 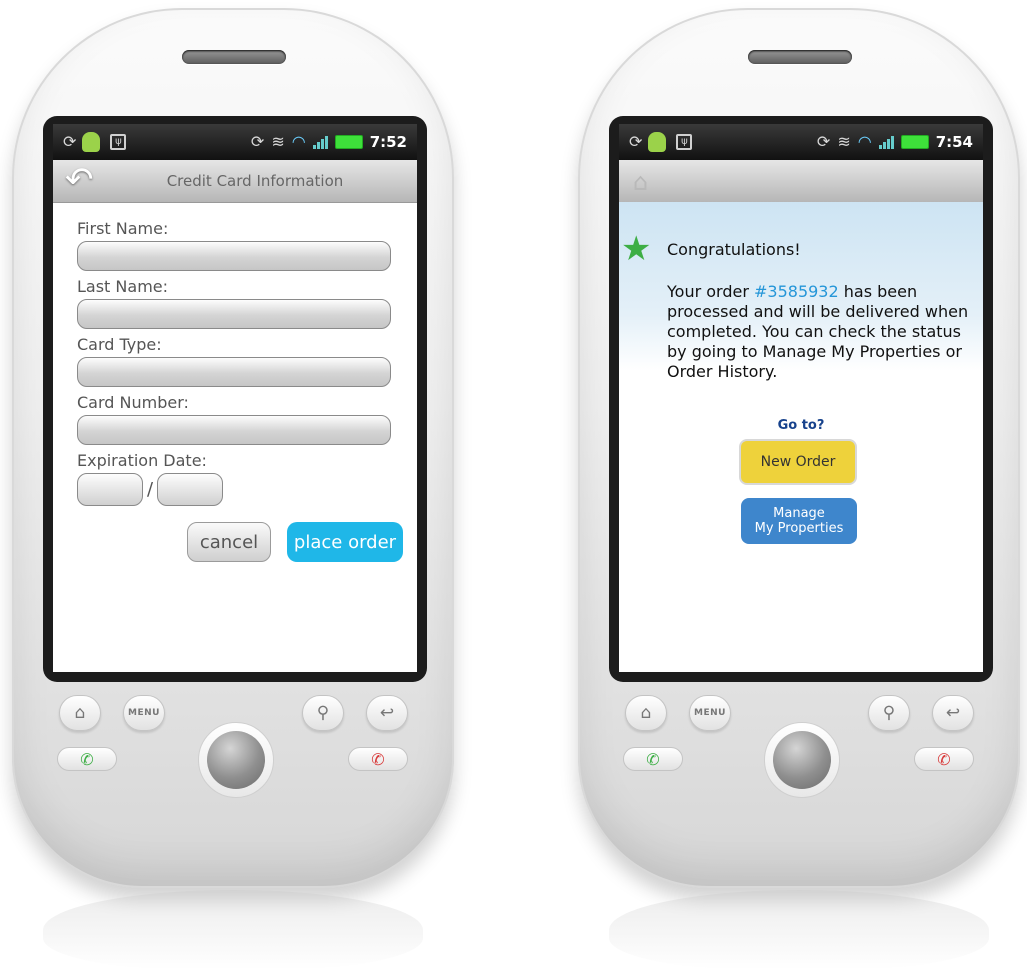 I want to click on goto-label: Go to?, so click(x=801, y=425).